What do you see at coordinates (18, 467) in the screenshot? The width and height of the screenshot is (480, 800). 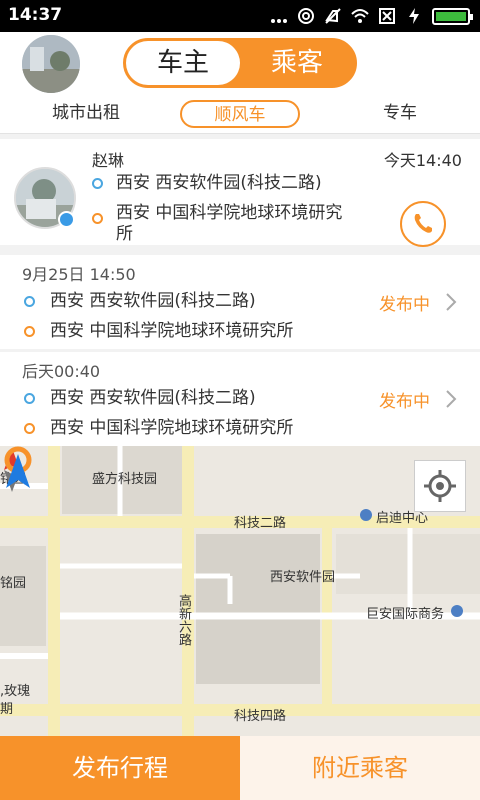 I see `current-location-icon` at bounding box center [18, 467].